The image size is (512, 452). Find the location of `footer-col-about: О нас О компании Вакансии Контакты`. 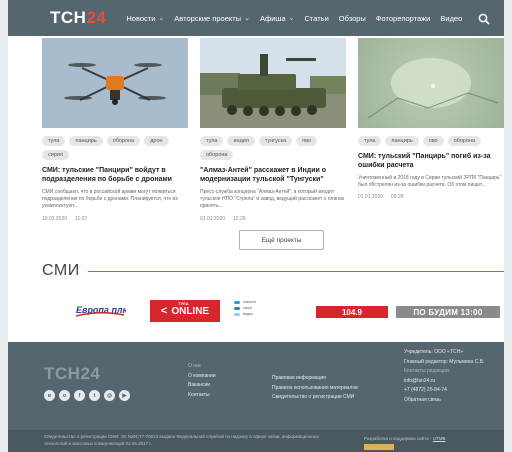

footer-col-about: О нас О компании Вакансии Контакты is located at coordinates (202, 381).